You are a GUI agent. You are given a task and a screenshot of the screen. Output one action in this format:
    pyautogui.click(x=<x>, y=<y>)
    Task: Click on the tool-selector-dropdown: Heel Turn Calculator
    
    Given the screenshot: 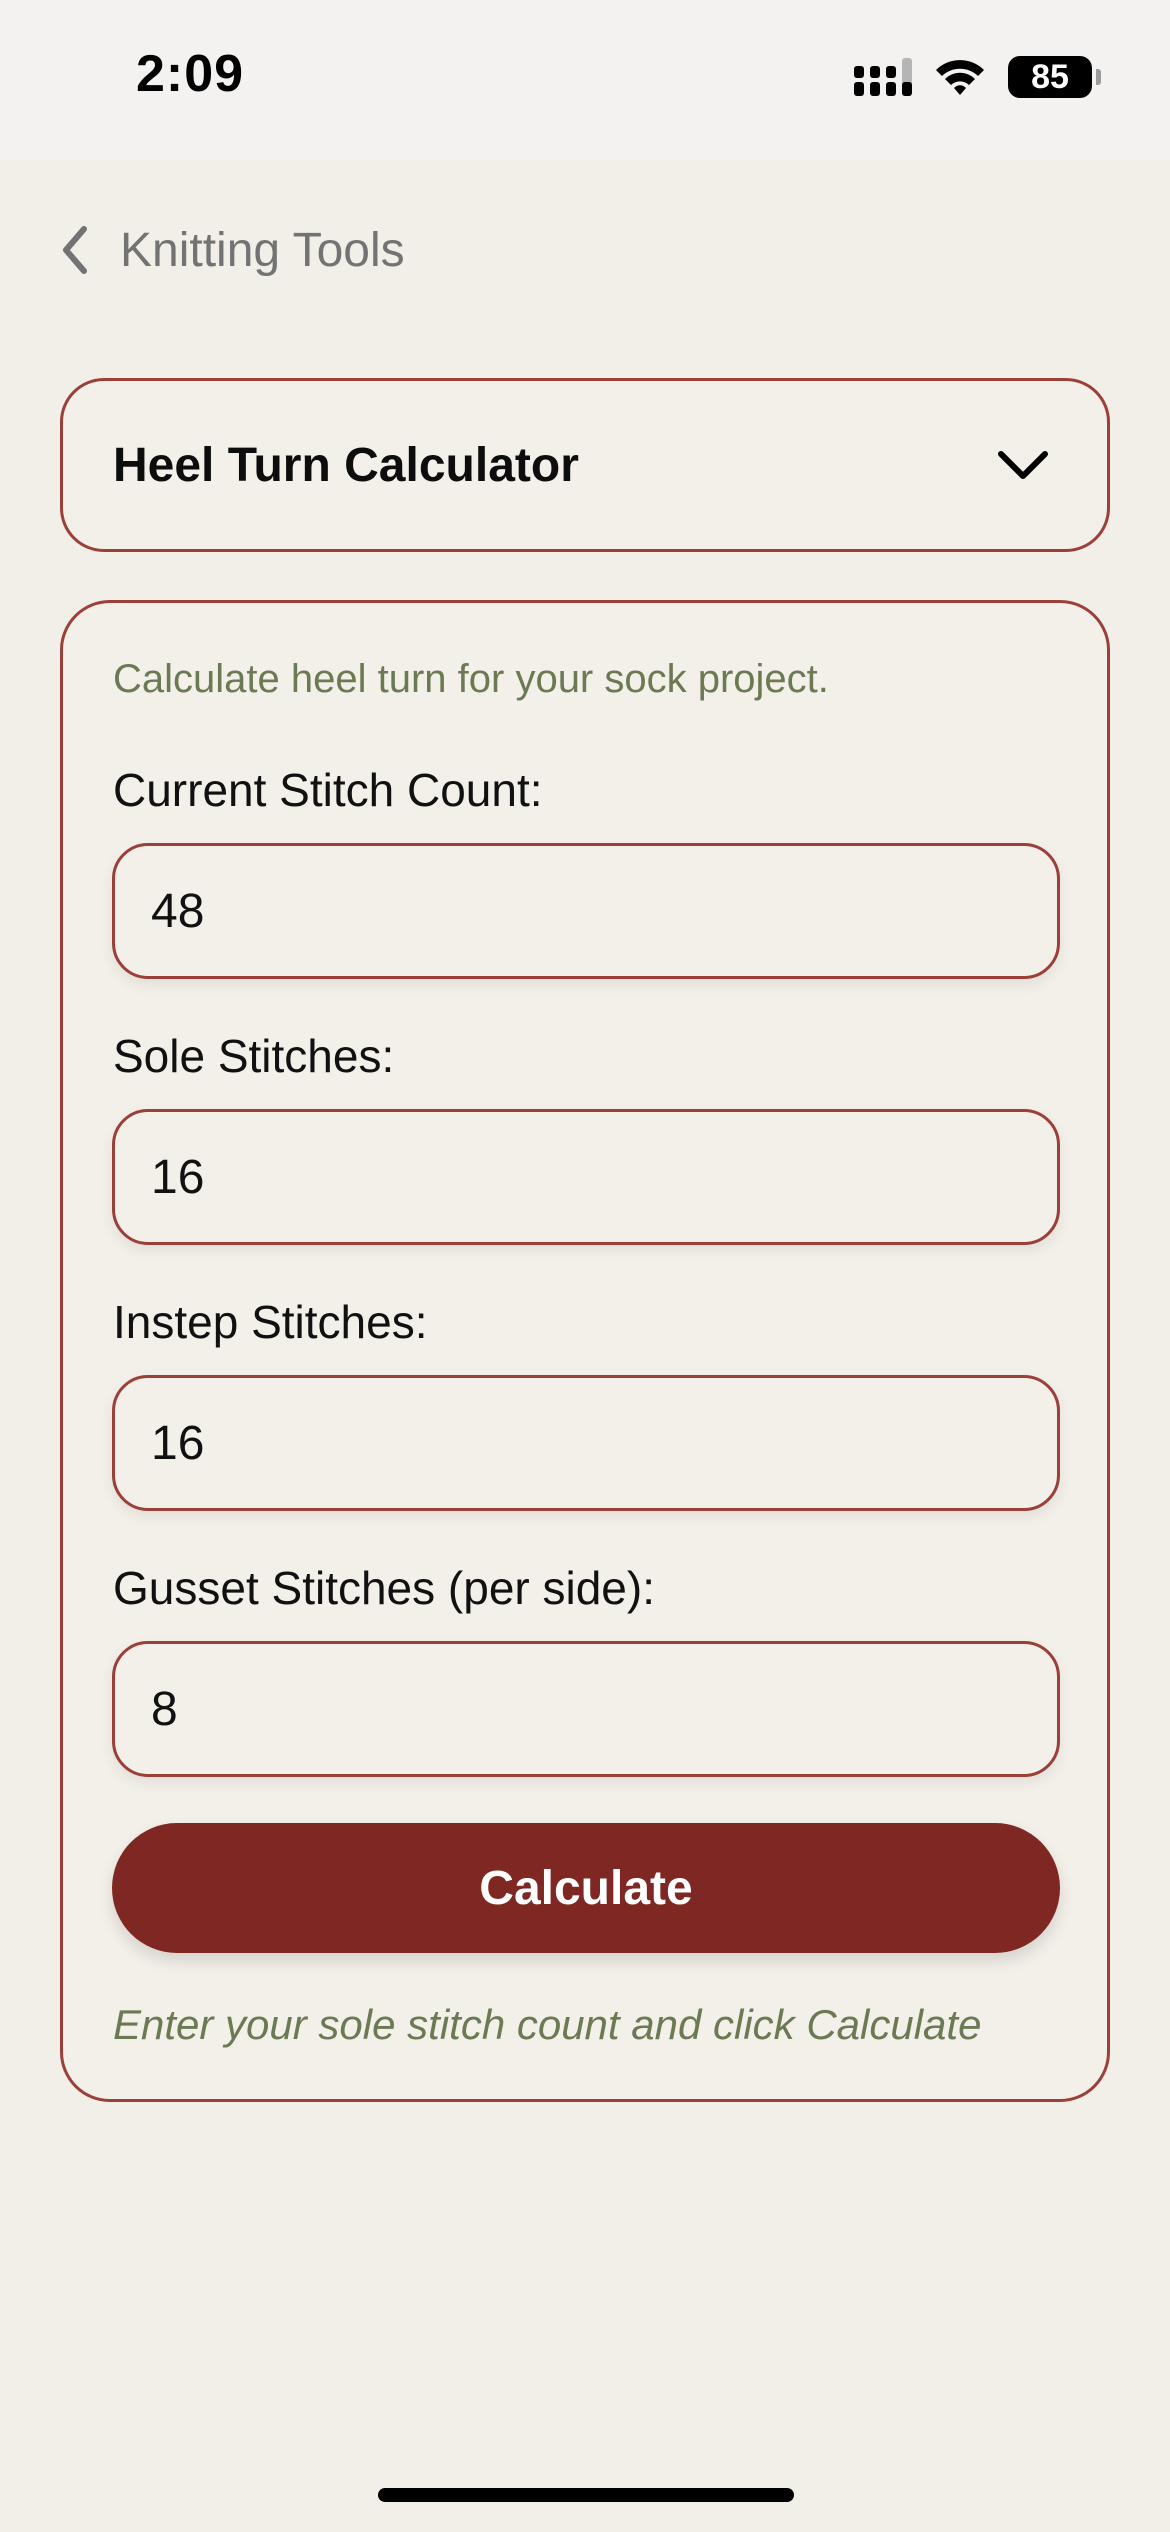 What is the action you would take?
    pyautogui.click(x=585, y=465)
    